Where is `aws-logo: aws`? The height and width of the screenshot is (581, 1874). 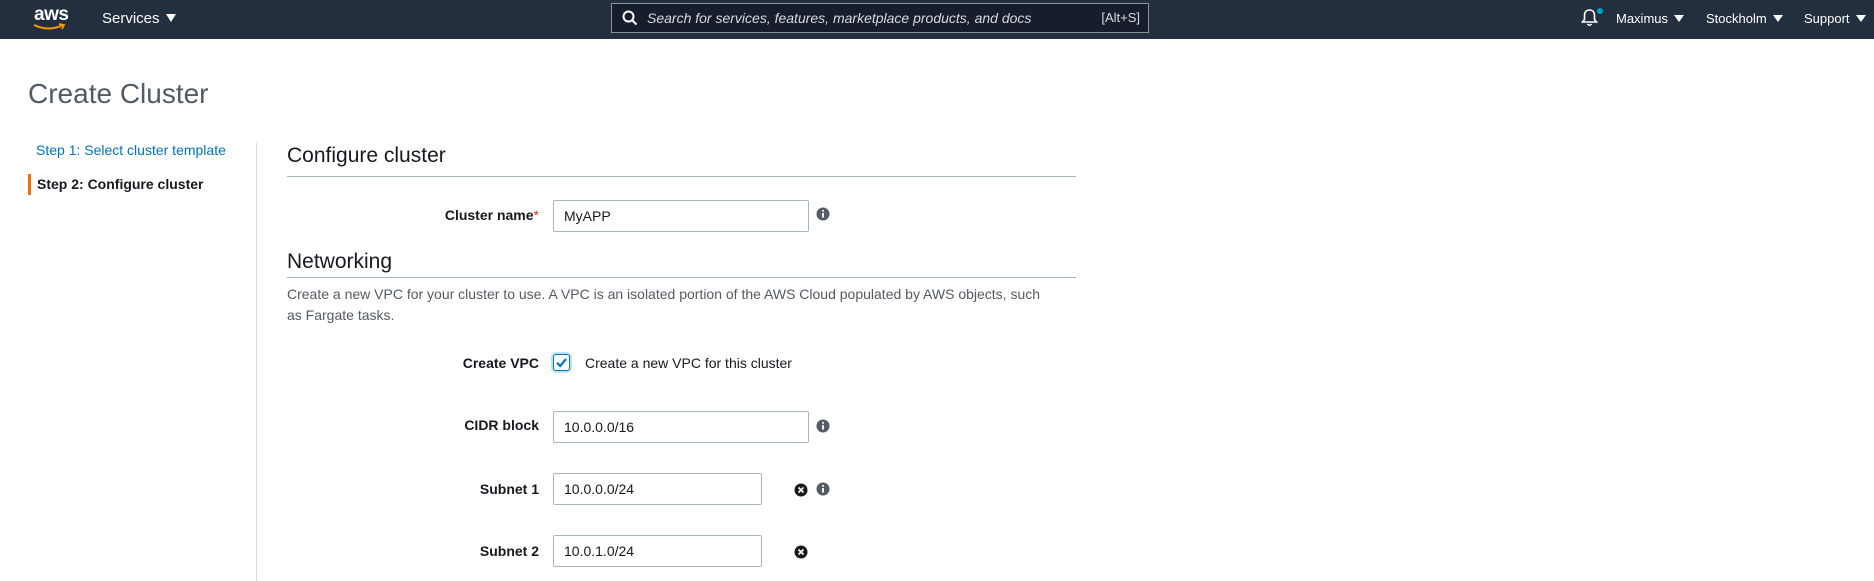
aws-logo: aws is located at coordinates (51, 19).